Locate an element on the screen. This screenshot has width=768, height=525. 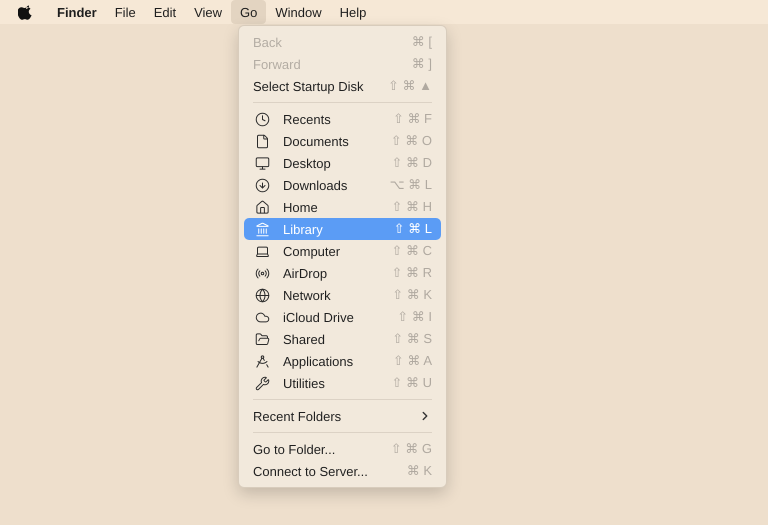
shortcut-text: ⌘ K is located at coordinates (419, 471).